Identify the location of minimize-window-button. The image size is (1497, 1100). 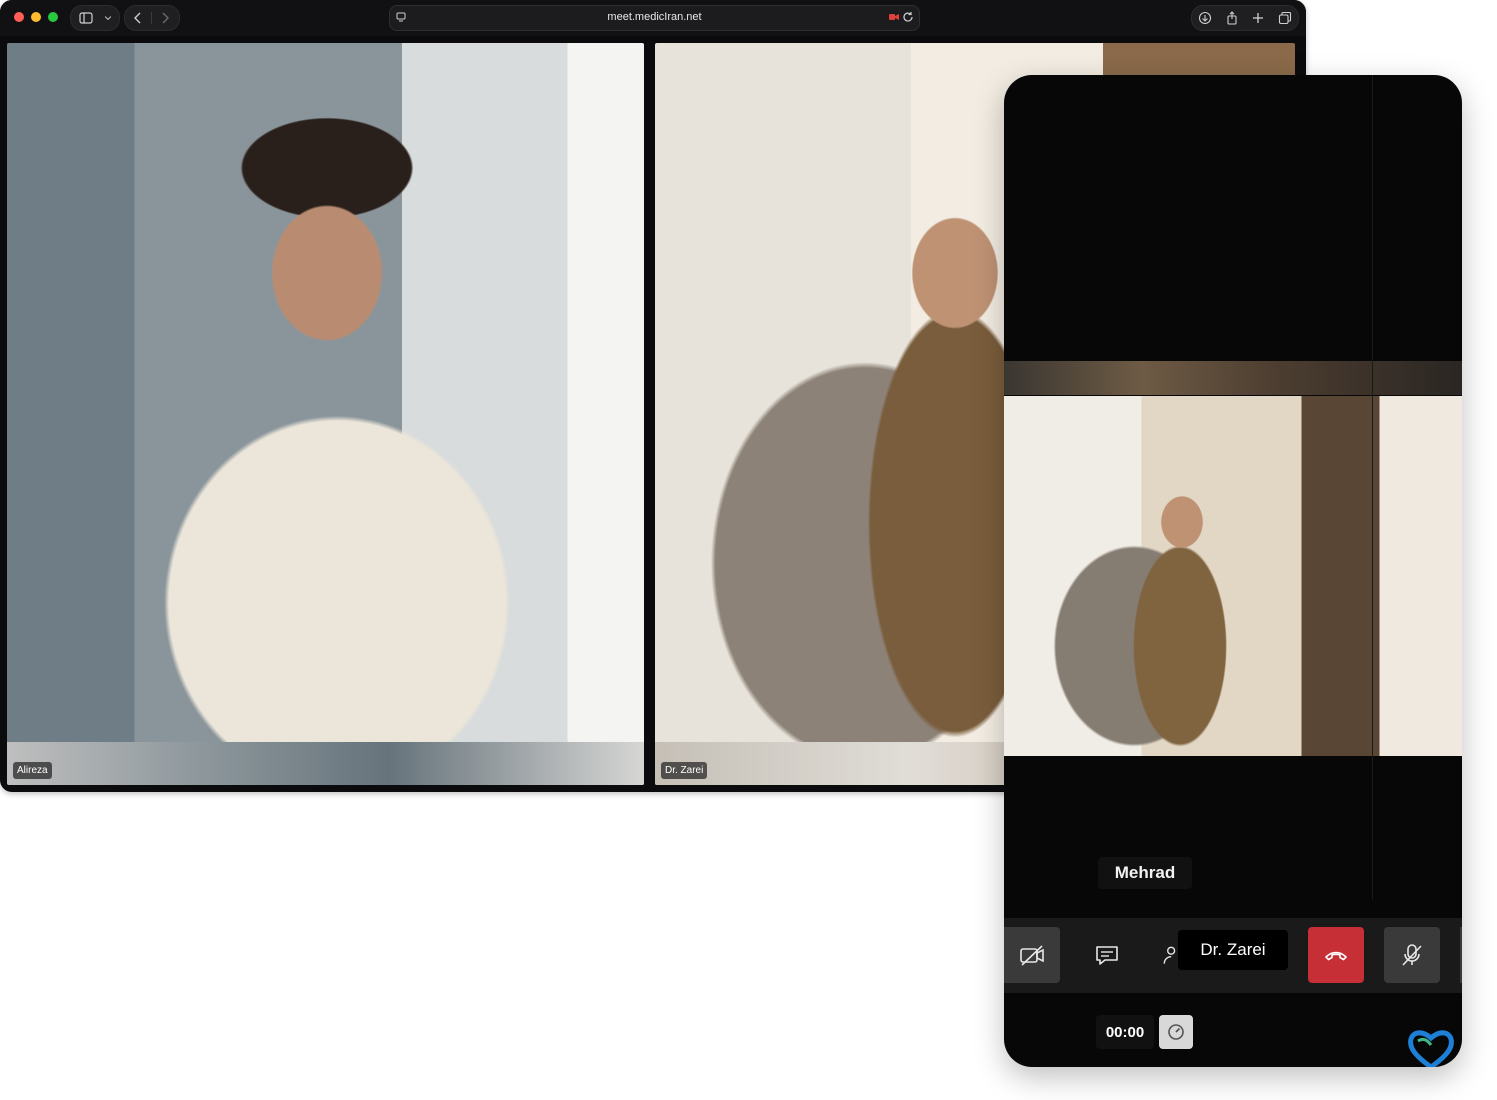
(36, 17).